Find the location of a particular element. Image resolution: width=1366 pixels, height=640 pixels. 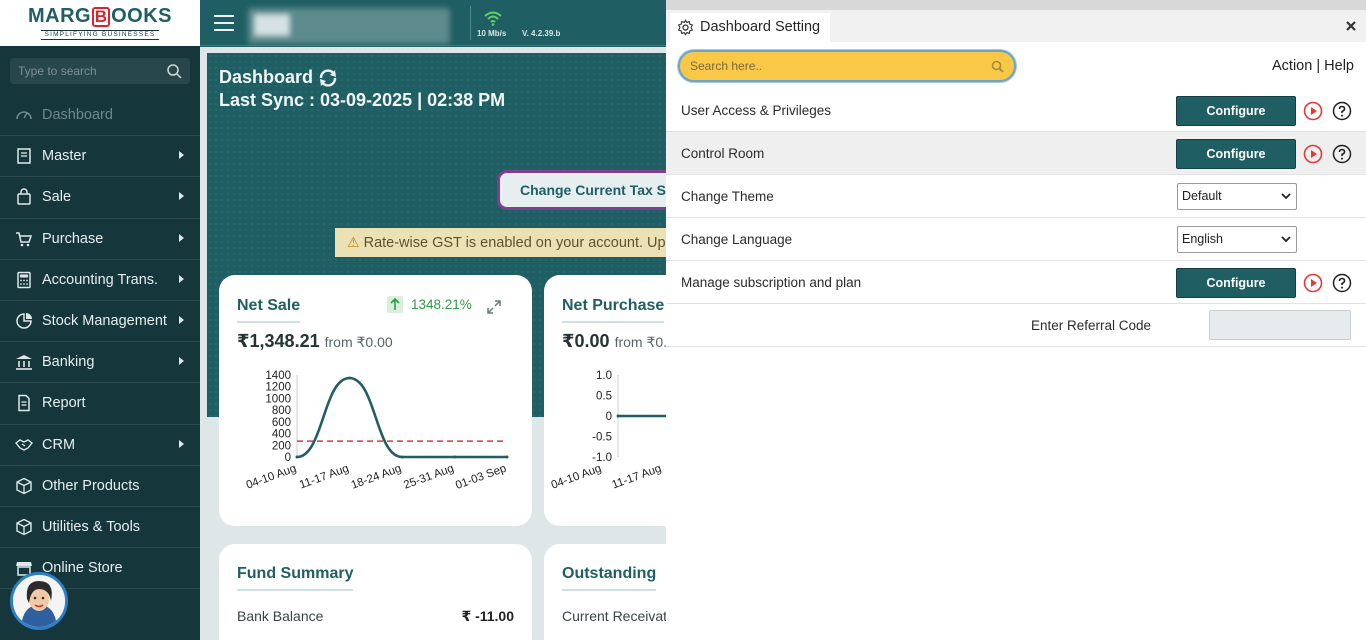

panel-search-row: Action | Help is located at coordinates (1016, 65).